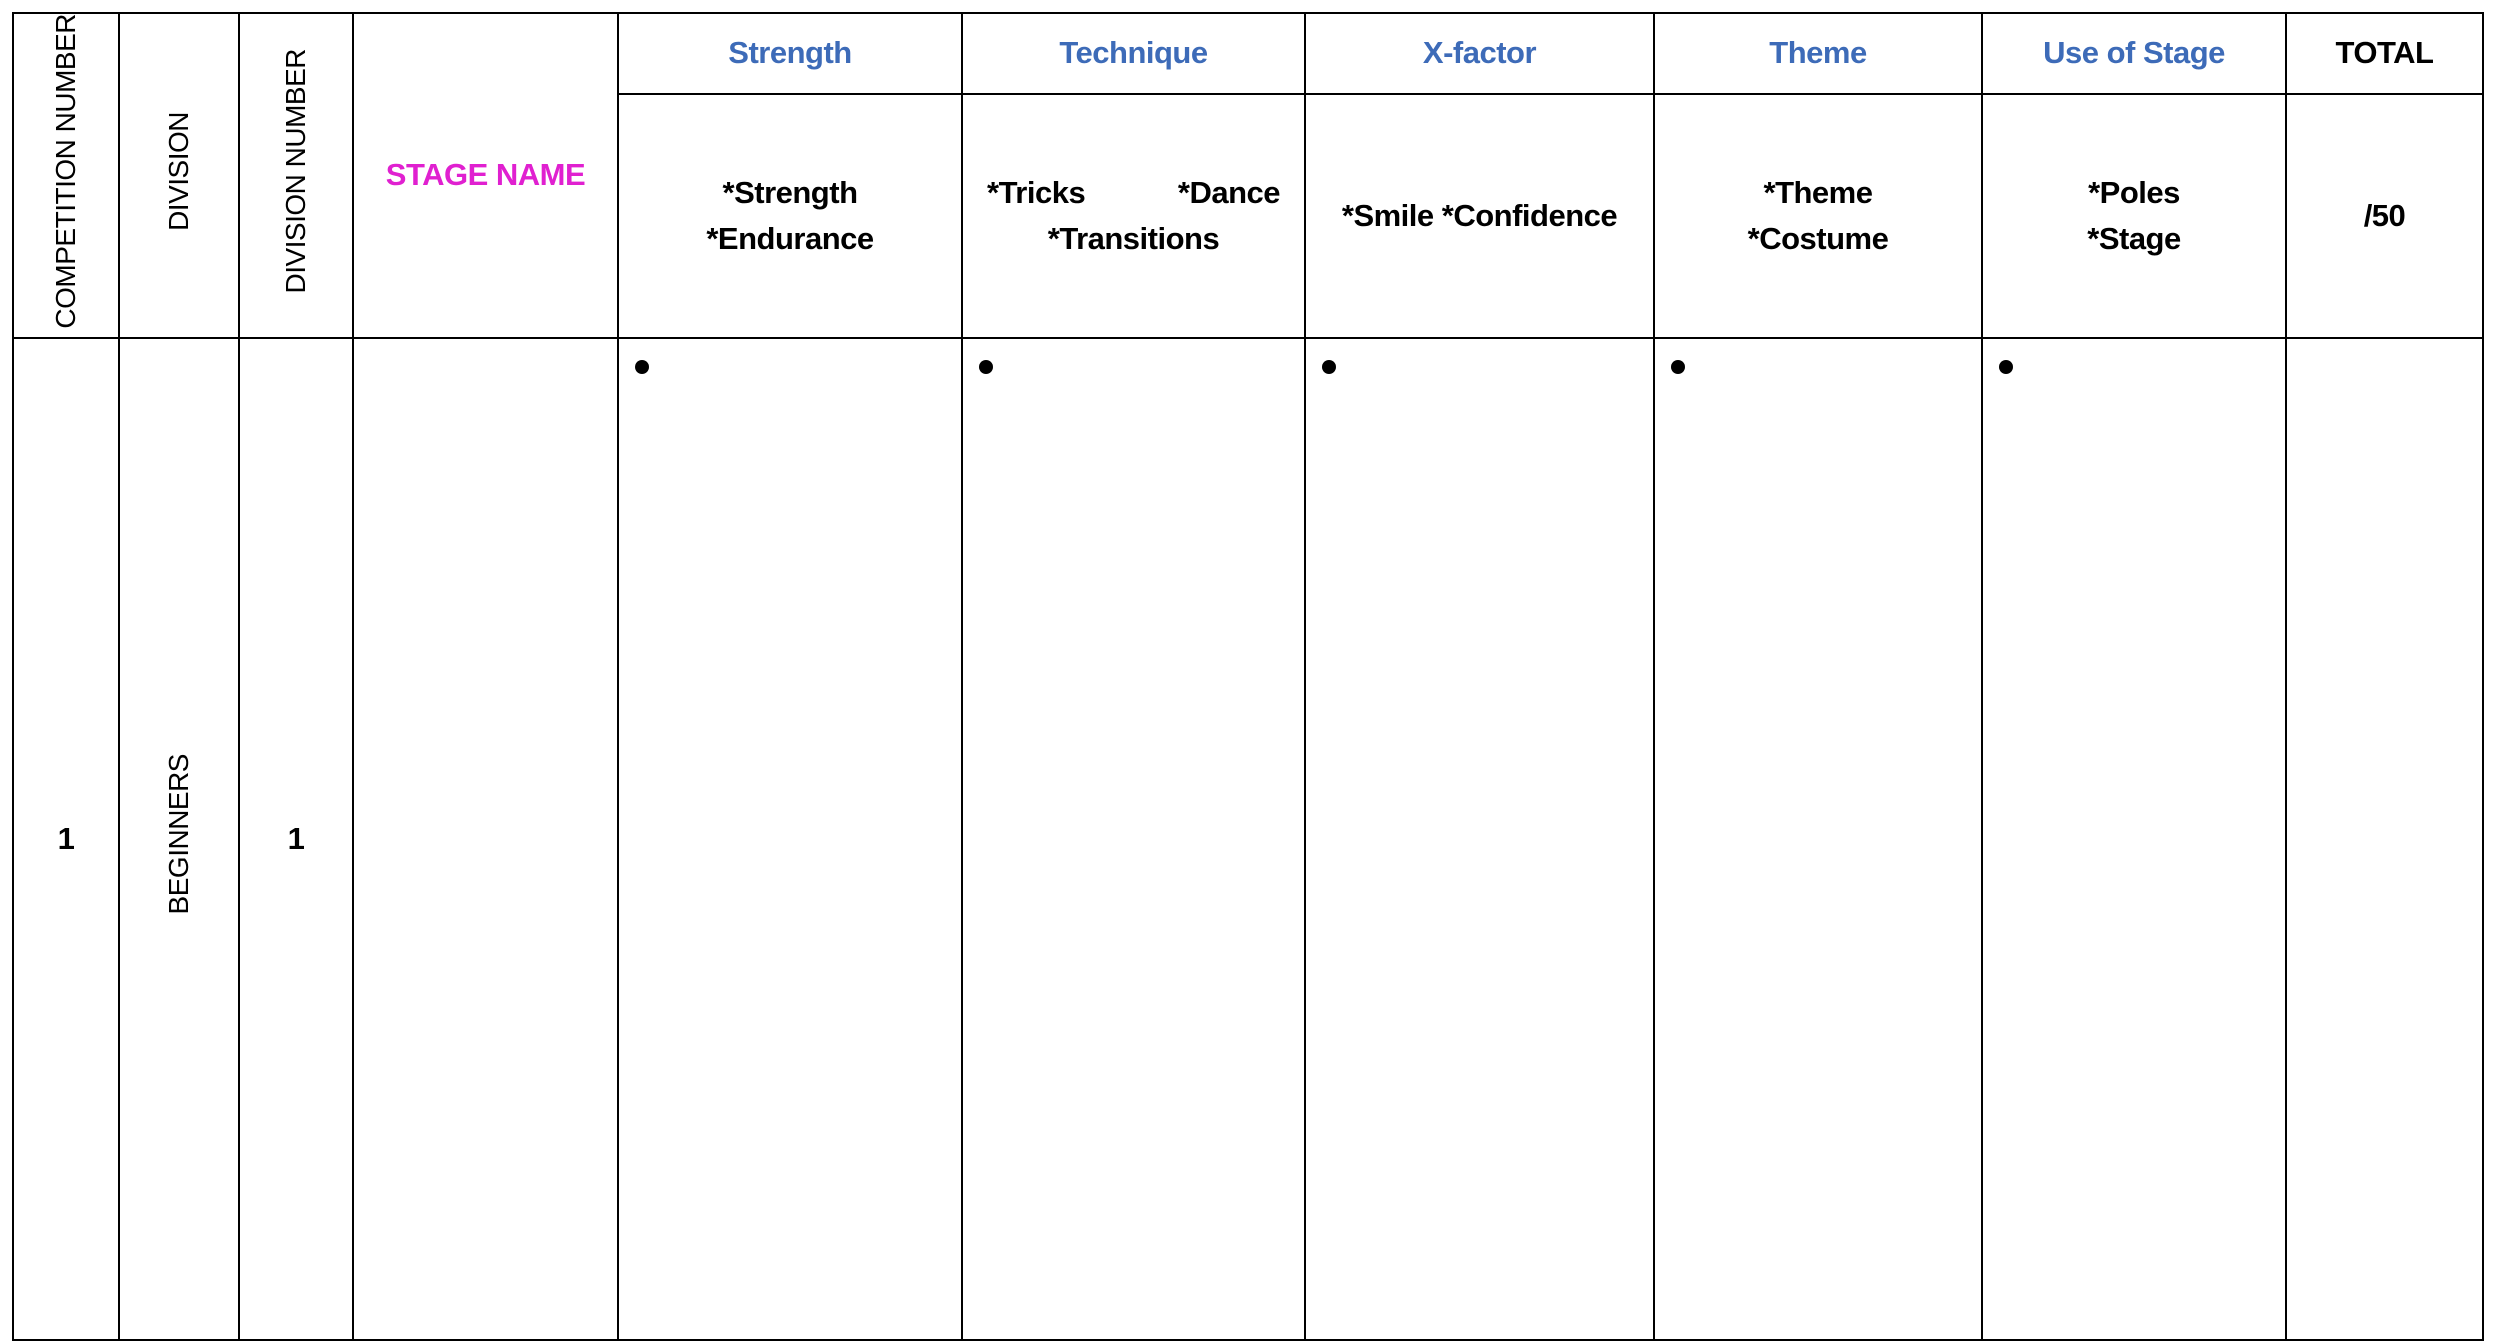 The height and width of the screenshot is (1341, 2496). What do you see at coordinates (1229, 192) in the screenshot?
I see `criteria-item: *Dance` at bounding box center [1229, 192].